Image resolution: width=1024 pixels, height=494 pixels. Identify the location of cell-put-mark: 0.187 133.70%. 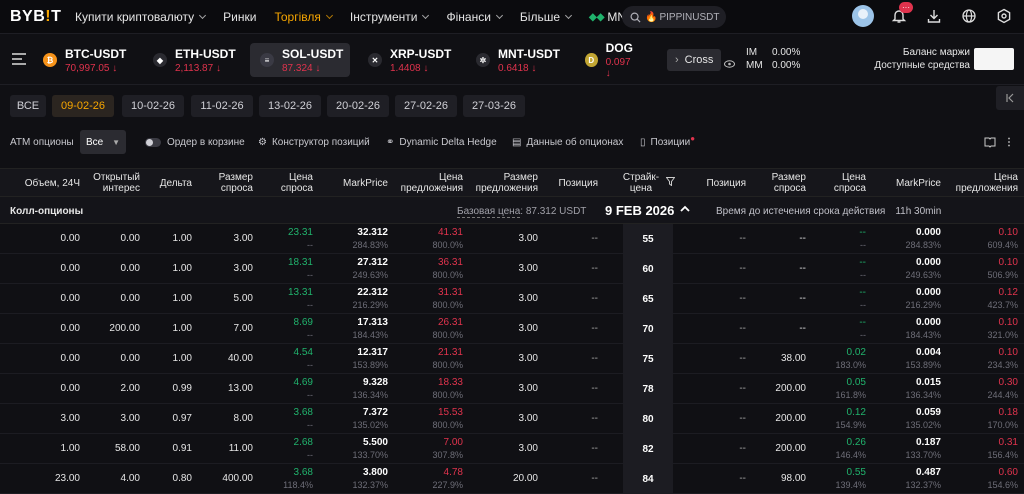
(923, 449).